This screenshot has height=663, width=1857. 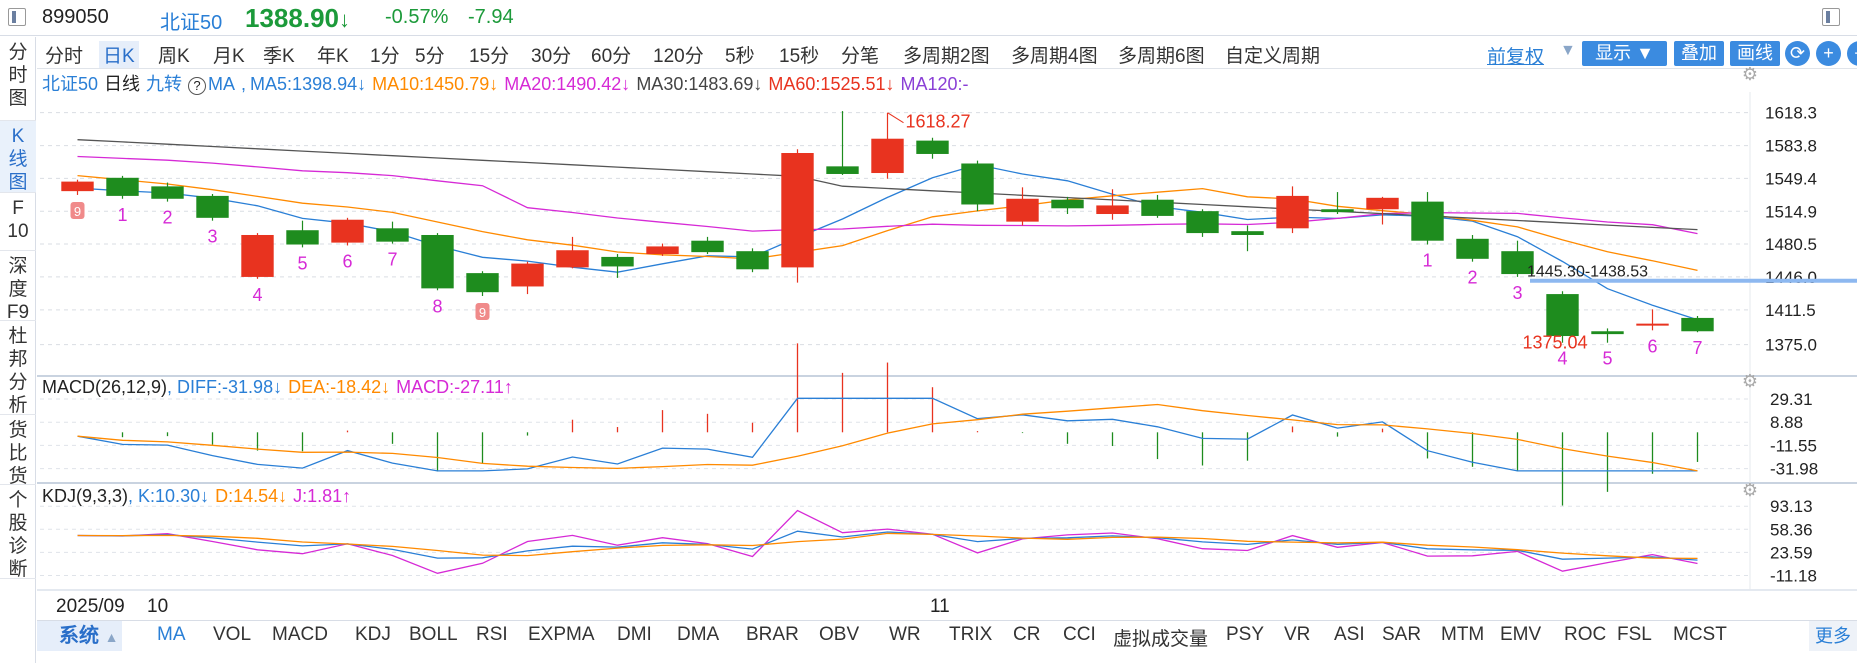 What do you see at coordinates (699, 84) in the screenshot?
I see `legend-ma30: MA30:1483.69↓` at bounding box center [699, 84].